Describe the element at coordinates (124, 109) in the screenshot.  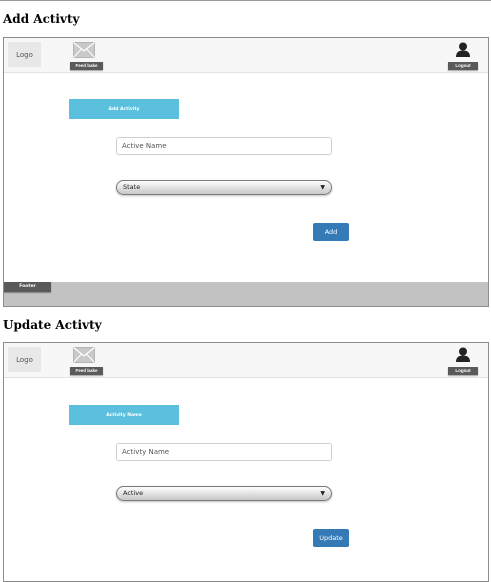
I see `form-heading: Add Activity` at that location.